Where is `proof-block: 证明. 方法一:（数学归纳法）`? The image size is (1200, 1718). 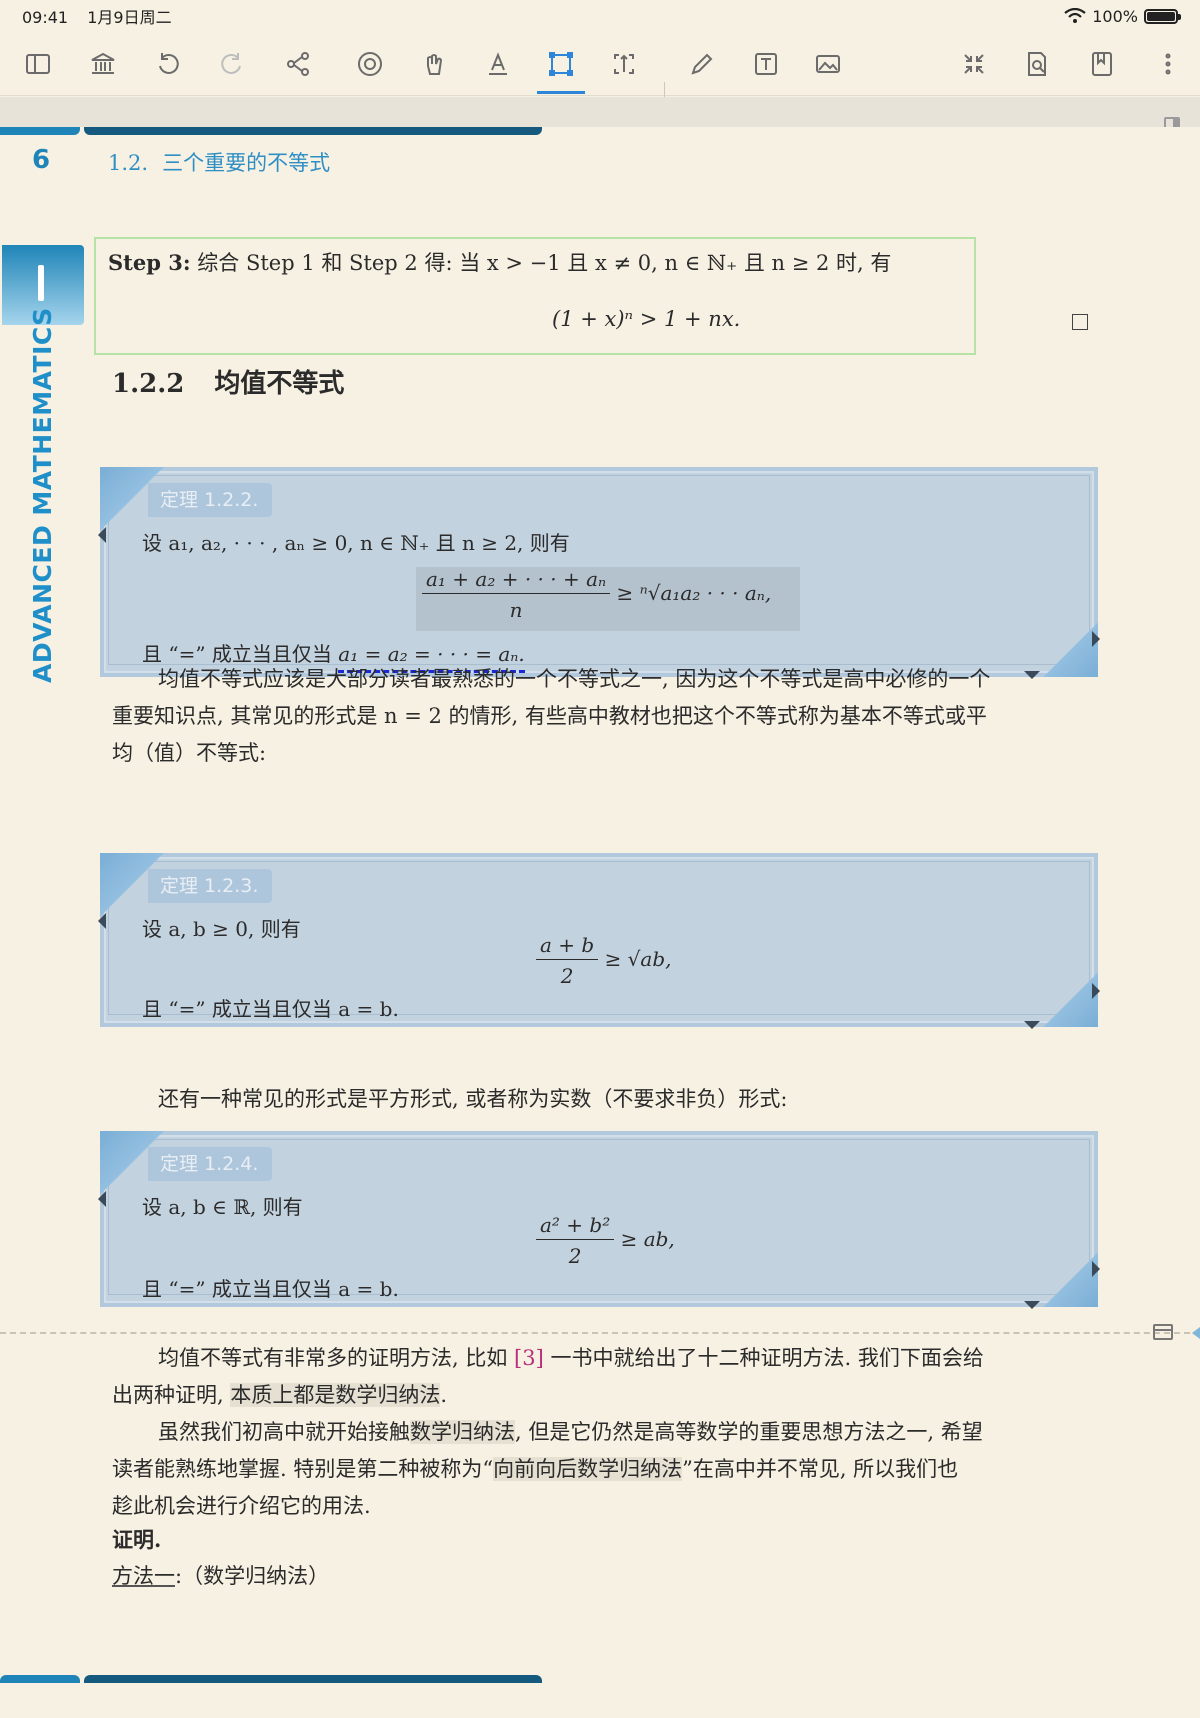 proof-block: 证明. 方法一:（数学归纳法） is located at coordinates (601, 1558).